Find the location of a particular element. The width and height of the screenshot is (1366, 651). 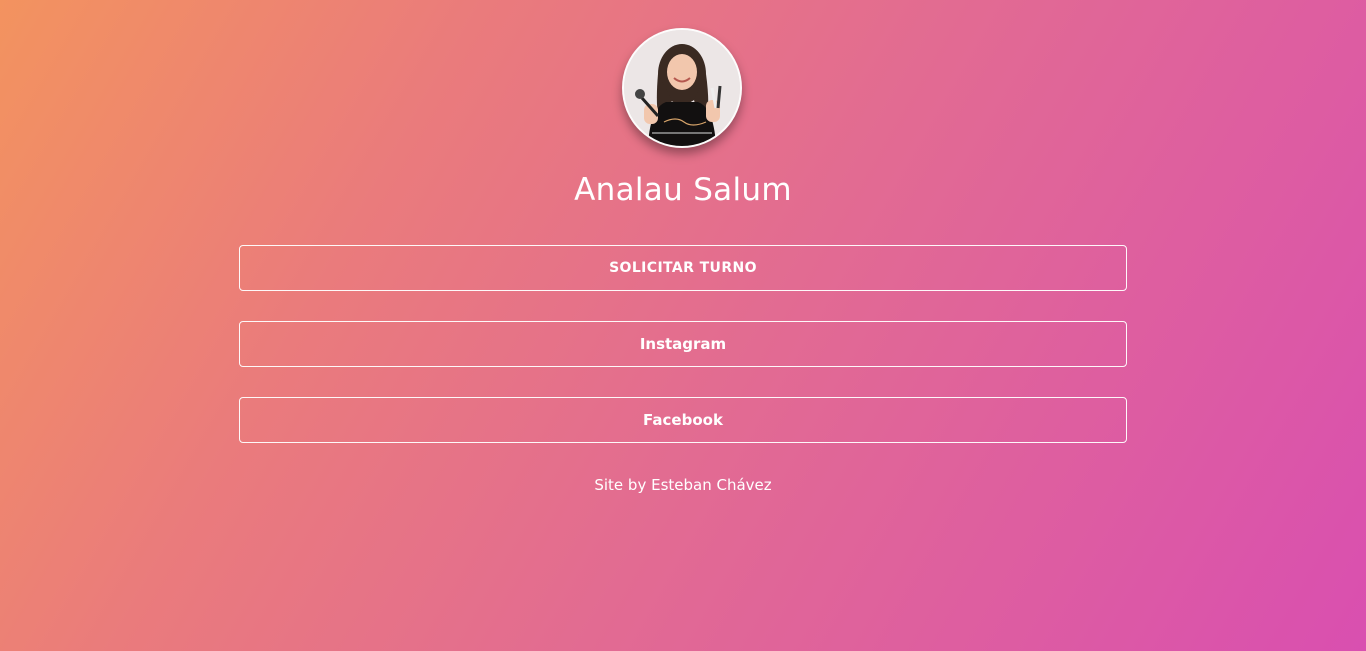

facebook-label: Facebook is located at coordinates (683, 420).